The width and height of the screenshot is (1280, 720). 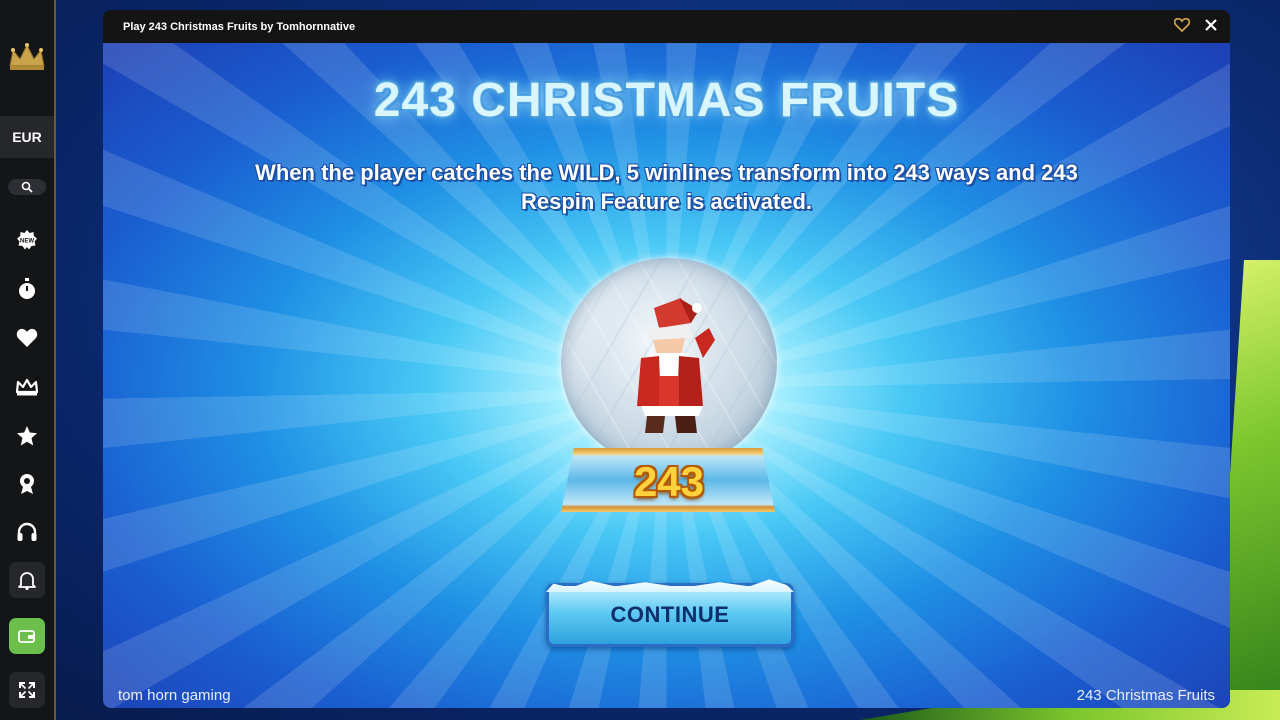 I want to click on new-games-button: NEW, so click(x=27, y=240).